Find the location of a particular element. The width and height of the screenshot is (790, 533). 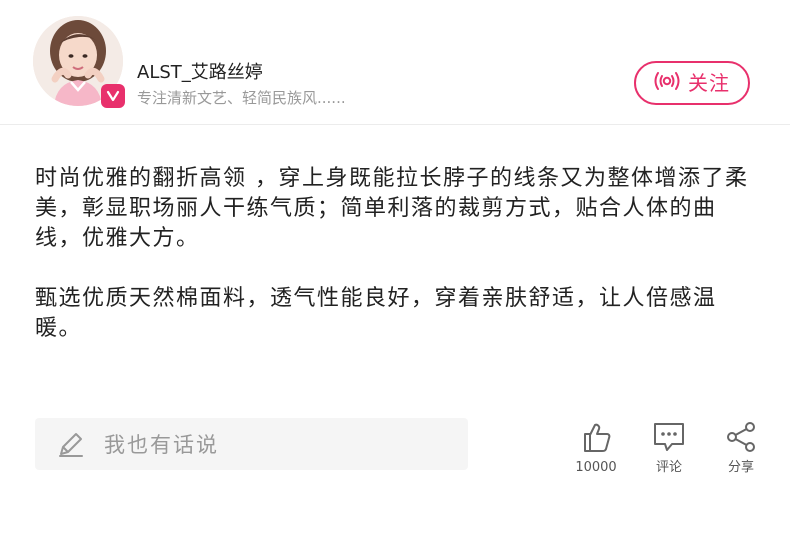

comment-input: 我也有话说 is located at coordinates (251, 444).